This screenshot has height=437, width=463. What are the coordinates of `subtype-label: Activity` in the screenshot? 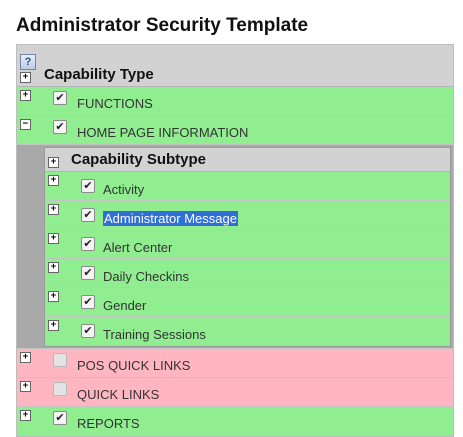 It's located at (124, 189).